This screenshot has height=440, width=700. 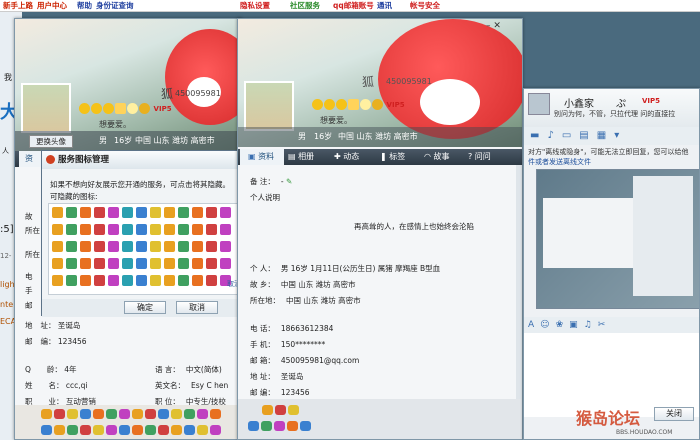 I want to click on app-icon: ▦, so click(x=605, y=135).